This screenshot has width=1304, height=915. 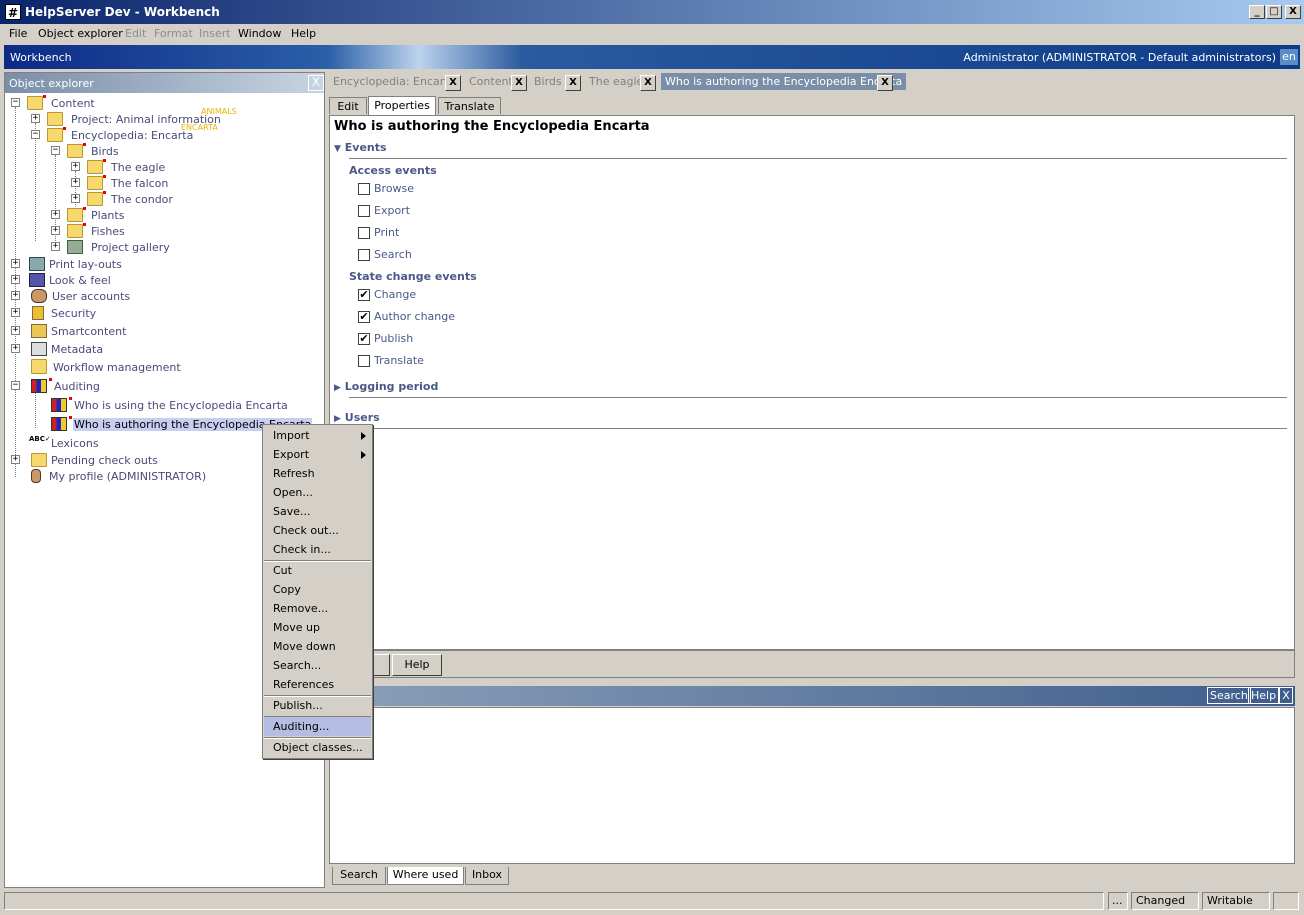 What do you see at coordinates (386, 386) in the screenshot?
I see `logging-period-section-toggle: ▶ Logging period` at bounding box center [386, 386].